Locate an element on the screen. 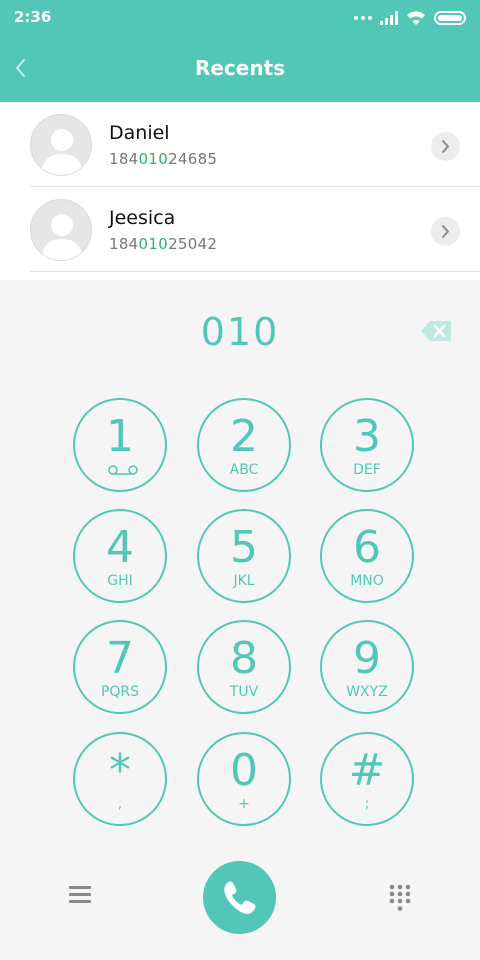 Image resolution: width=480 pixels, height=960 pixels. key-8: 8 TUV is located at coordinates (244, 667).